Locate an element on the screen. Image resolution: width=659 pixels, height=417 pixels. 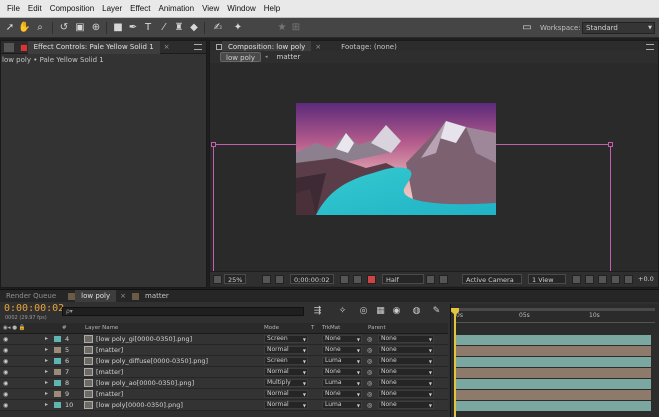
always-preview-icon is located at coordinates (217, 279).